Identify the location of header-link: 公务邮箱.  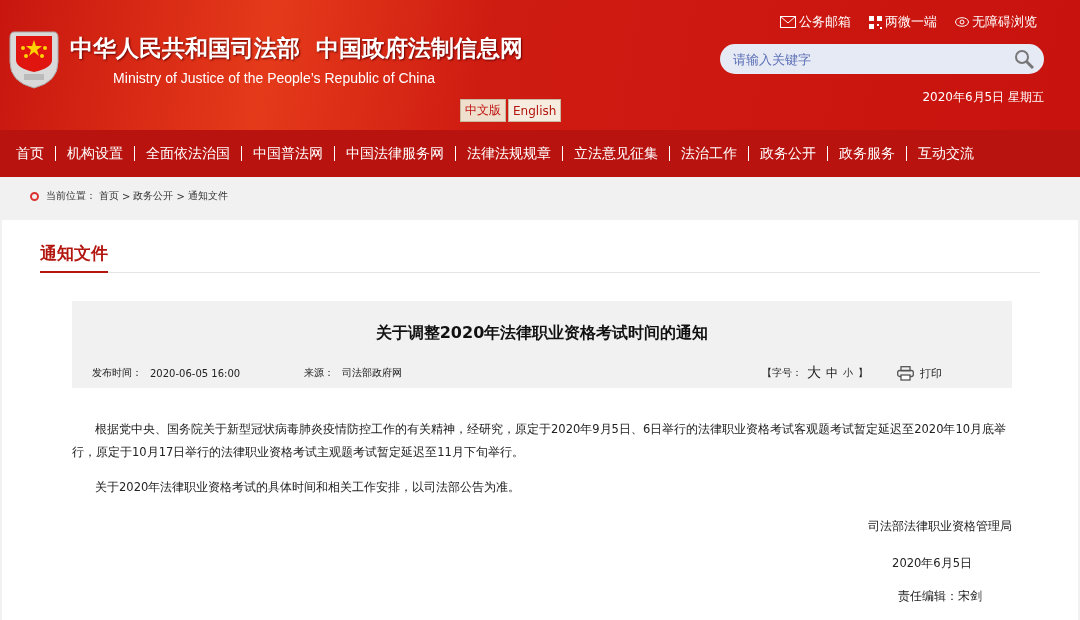
(815, 22).